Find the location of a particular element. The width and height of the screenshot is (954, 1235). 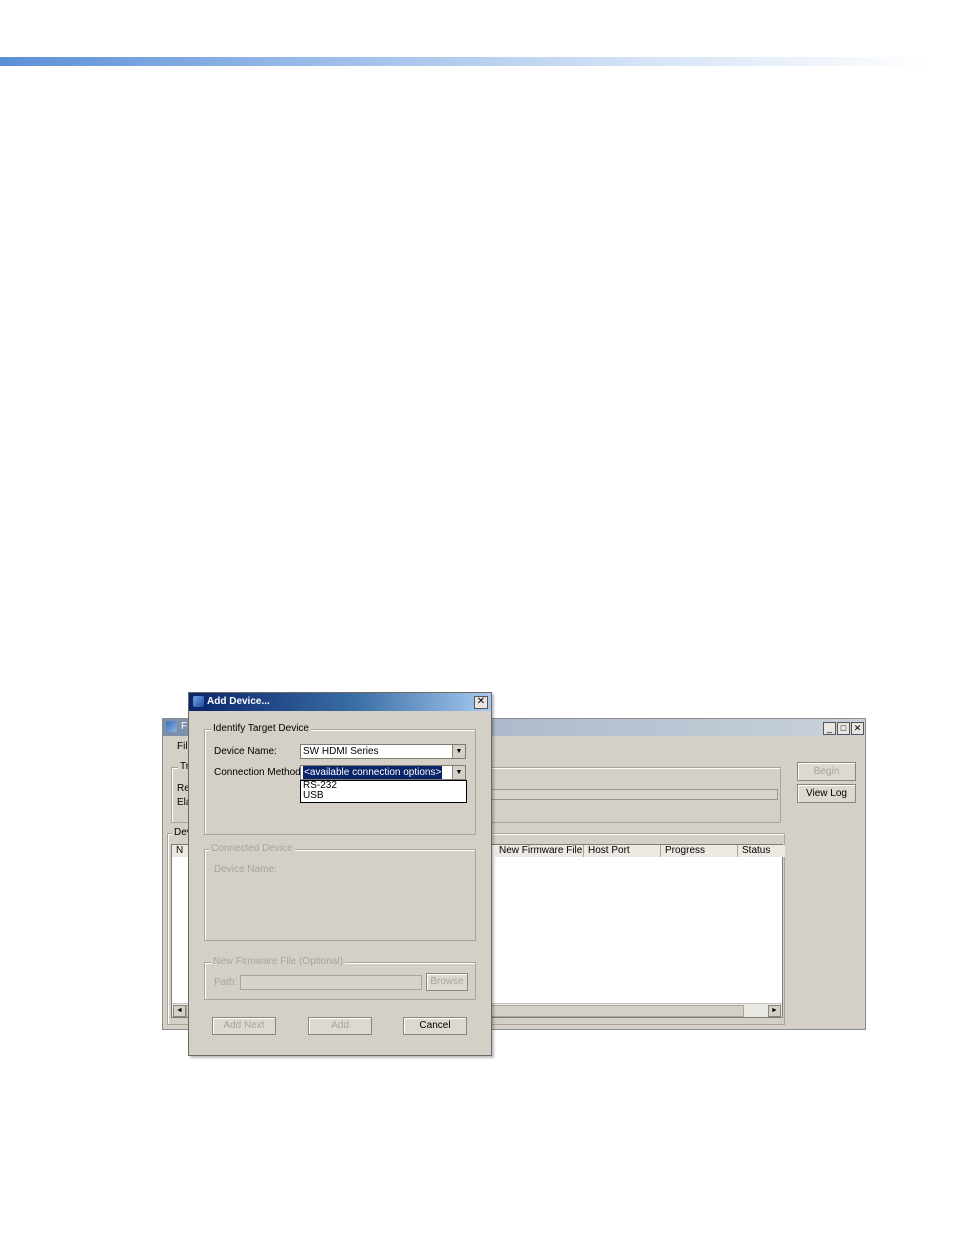

new-firmware-group-label: New Firmware File (Optional) is located at coordinates (278, 961).